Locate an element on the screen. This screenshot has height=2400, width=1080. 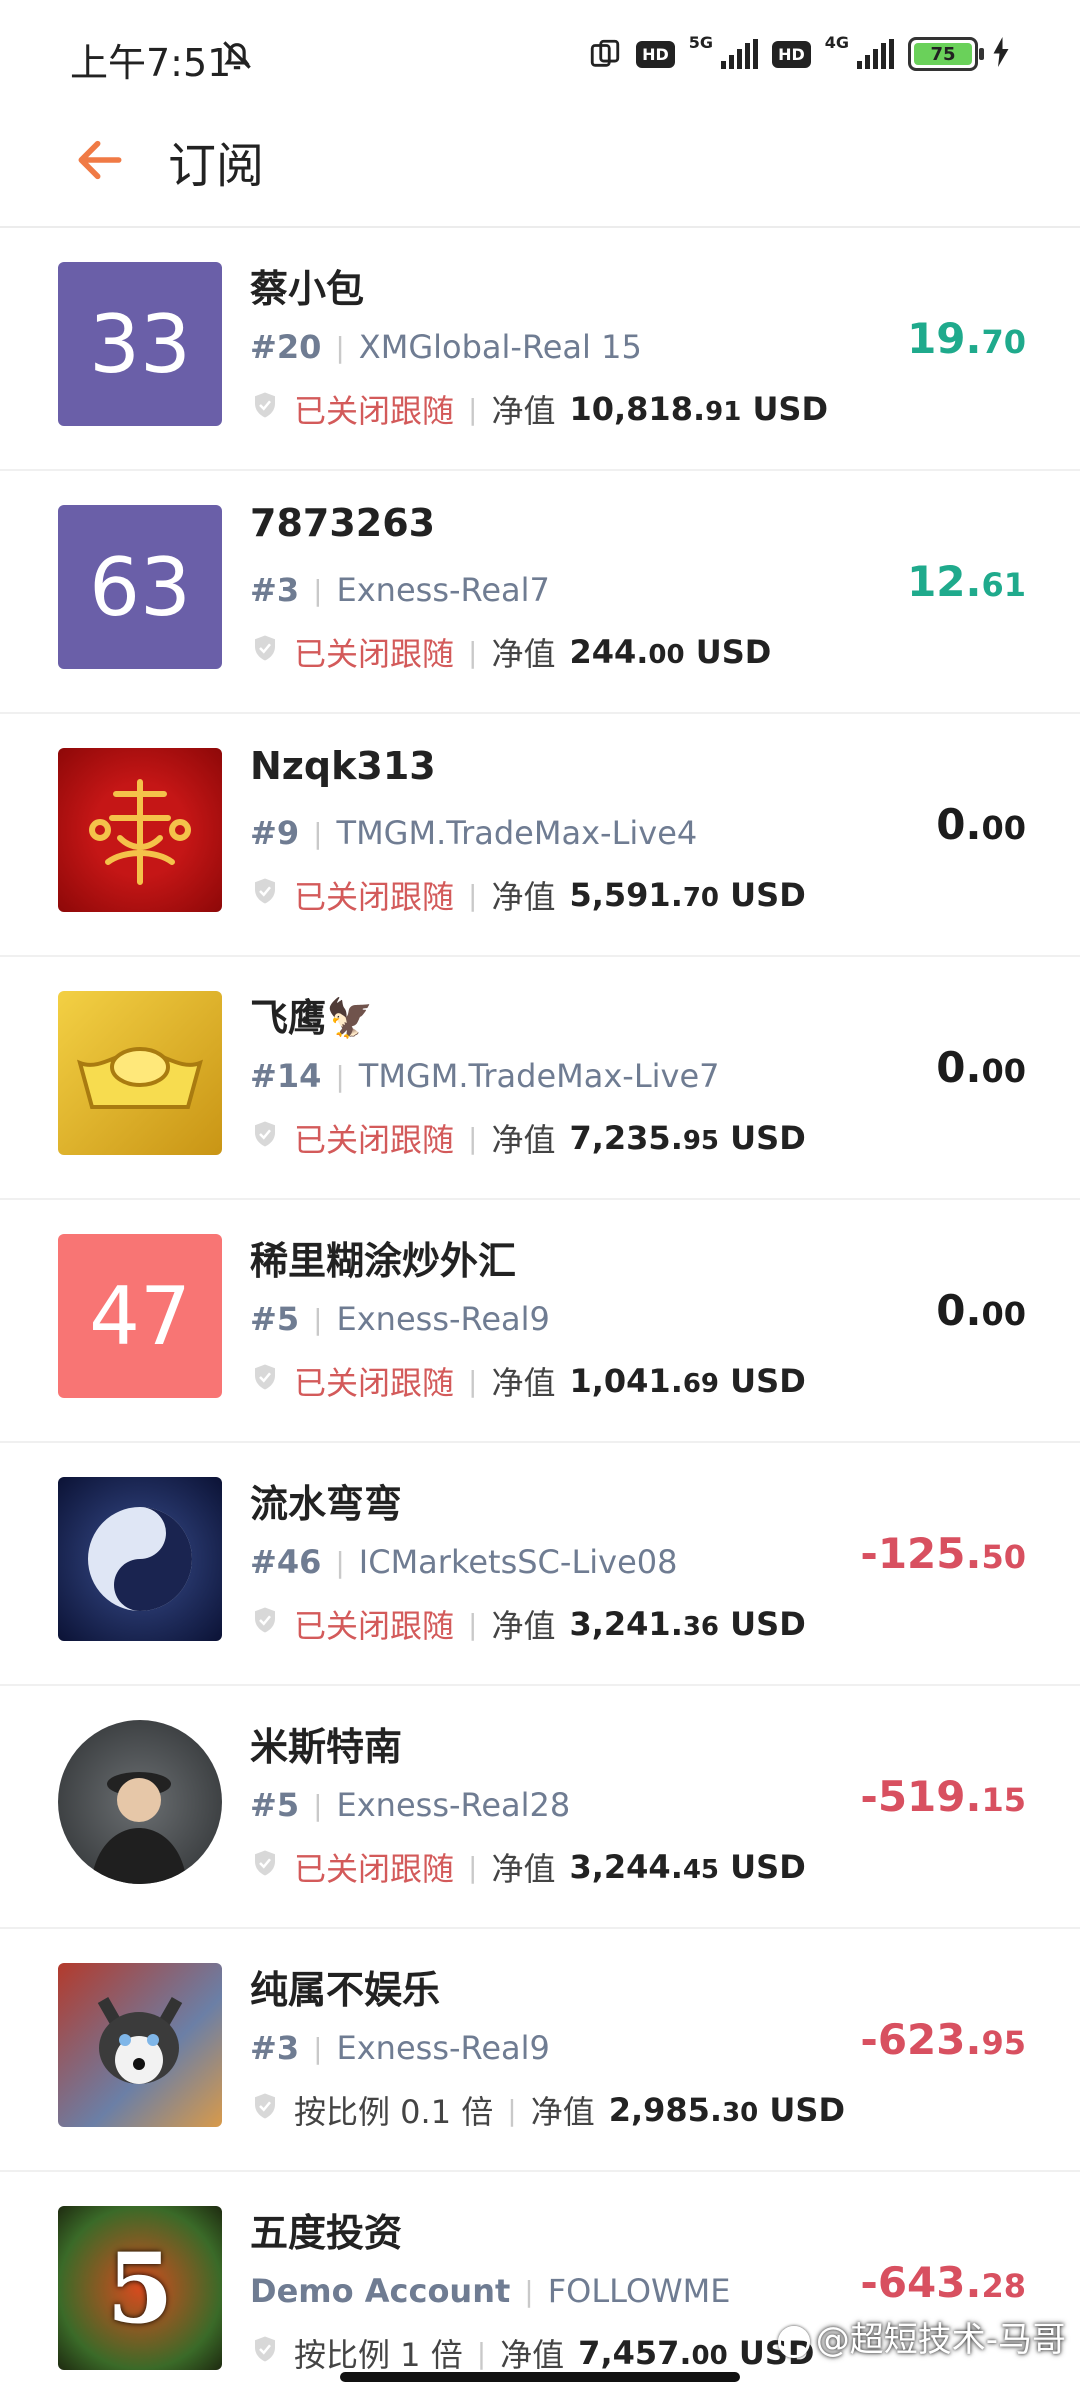
profit-value: 0.00 is located at coordinates (981, 824).